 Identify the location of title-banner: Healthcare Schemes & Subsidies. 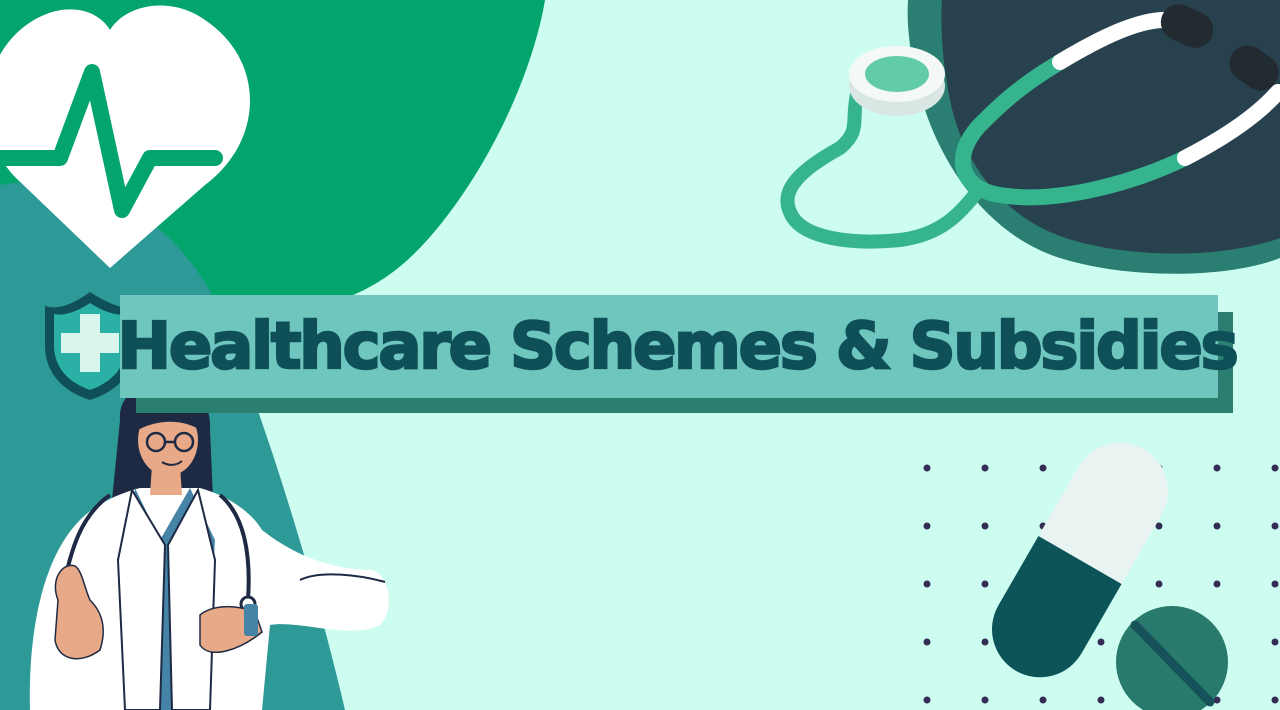
(678, 346).